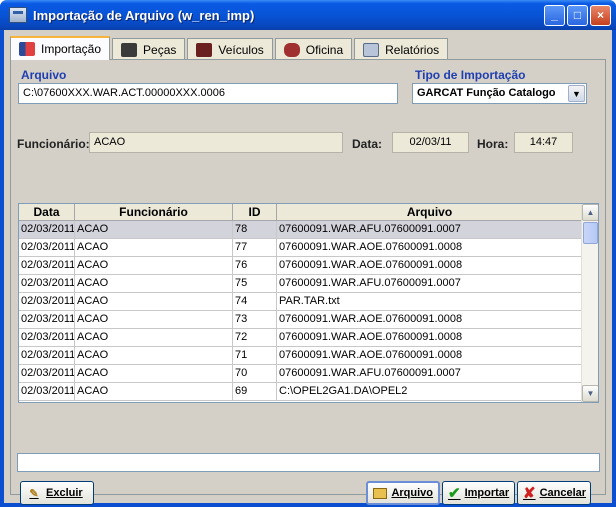  Describe the element at coordinates (255, 337) in the screenshot. I see `cell-id: 72` at that location.